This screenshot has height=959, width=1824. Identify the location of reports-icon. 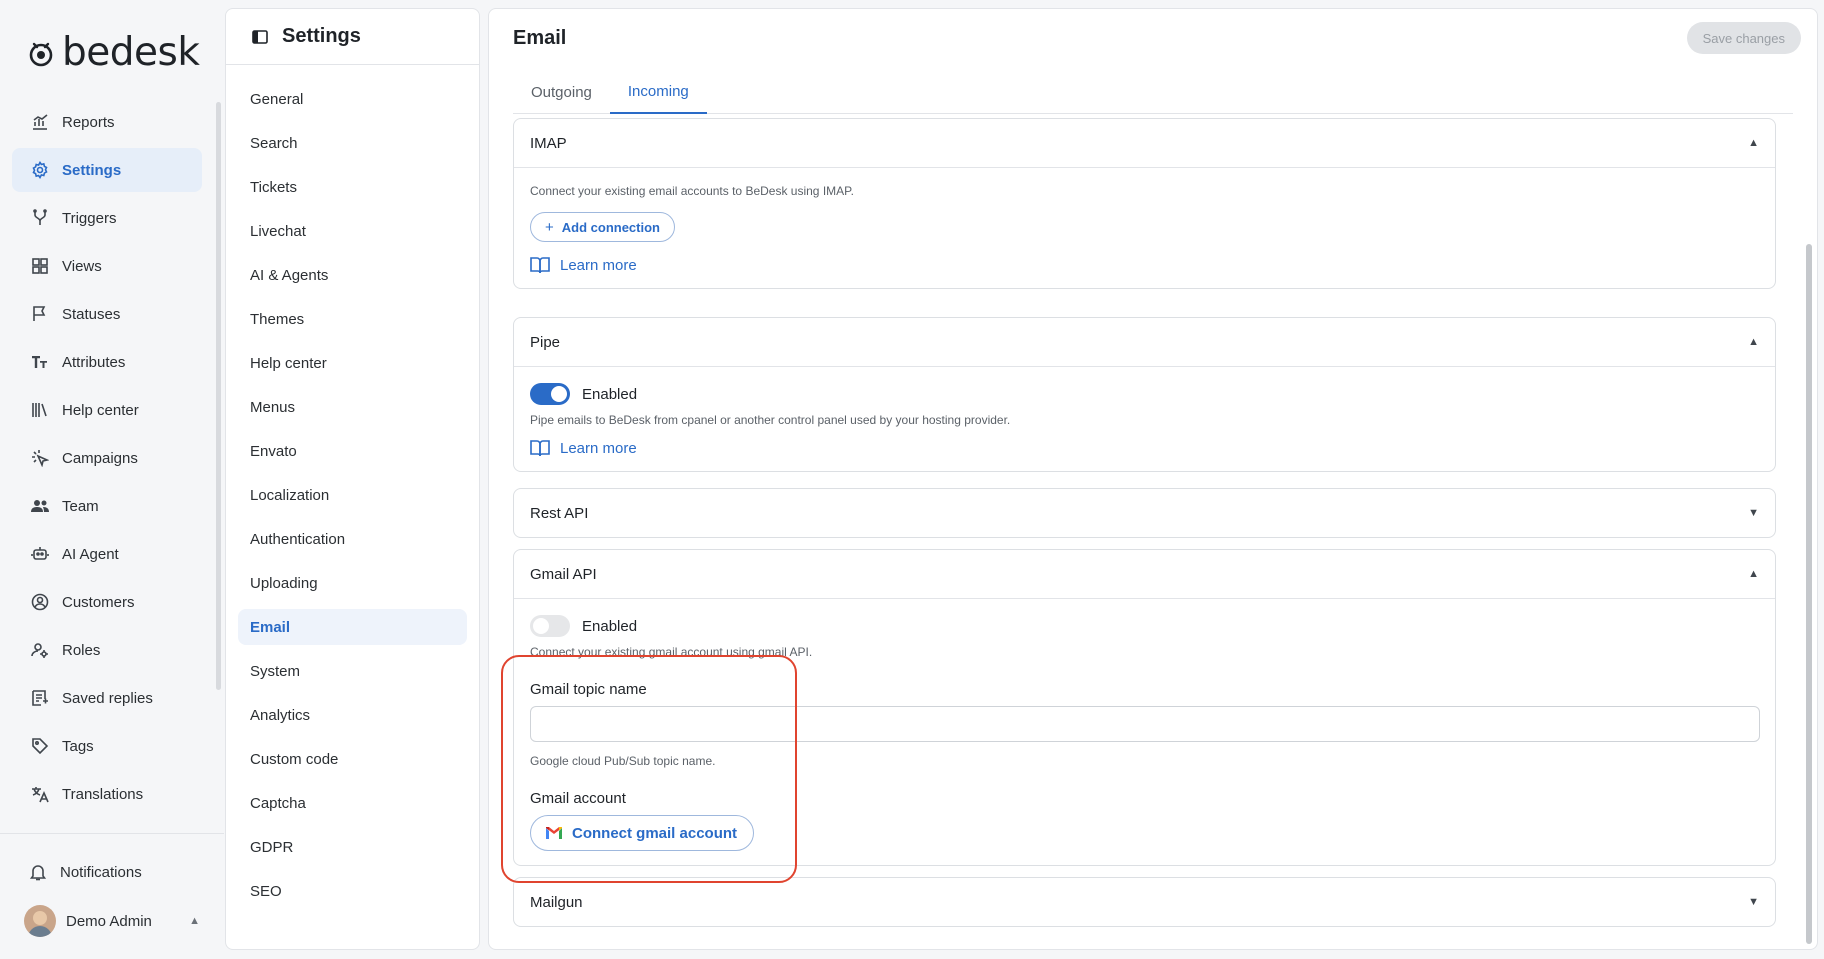
(40, 122).